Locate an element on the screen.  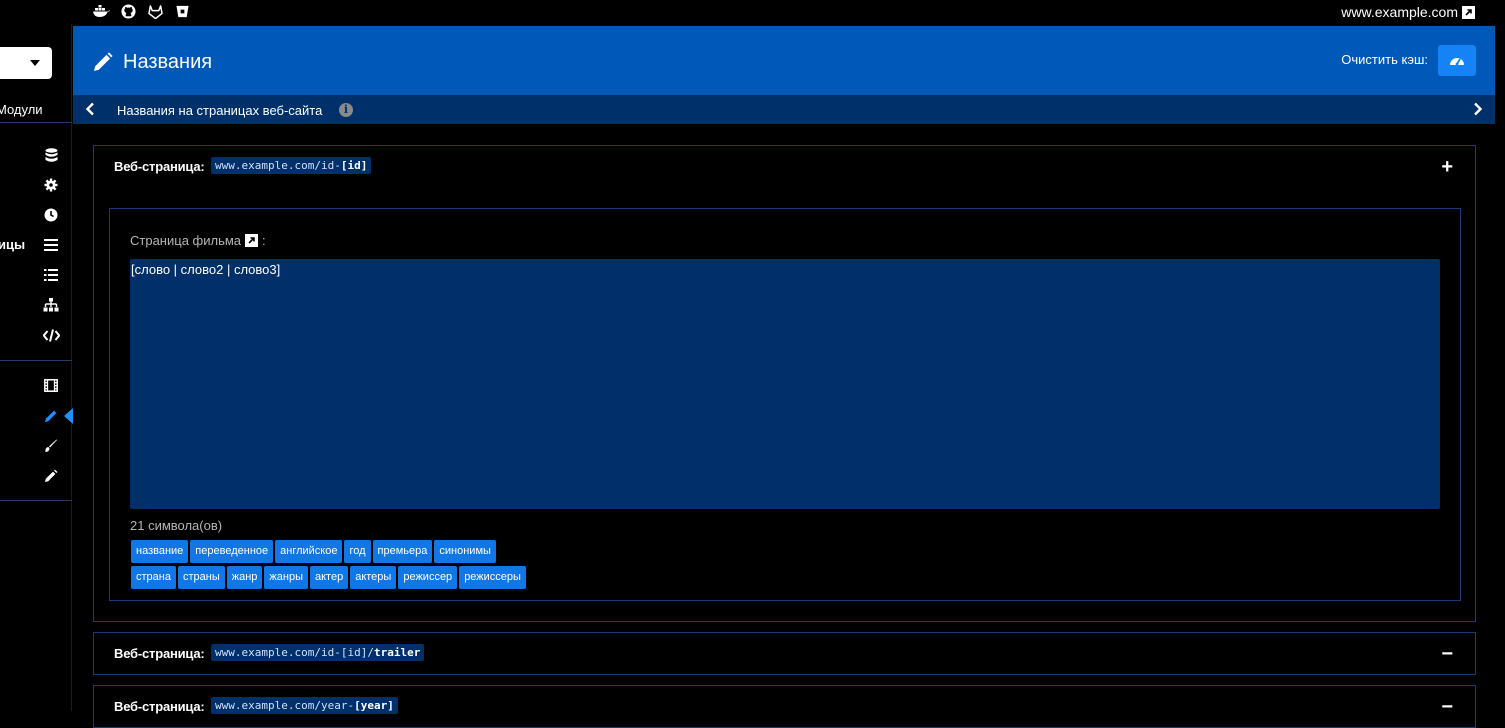
clear-cache-label: Очистить кэш: is located at coordinates (1384, 59).